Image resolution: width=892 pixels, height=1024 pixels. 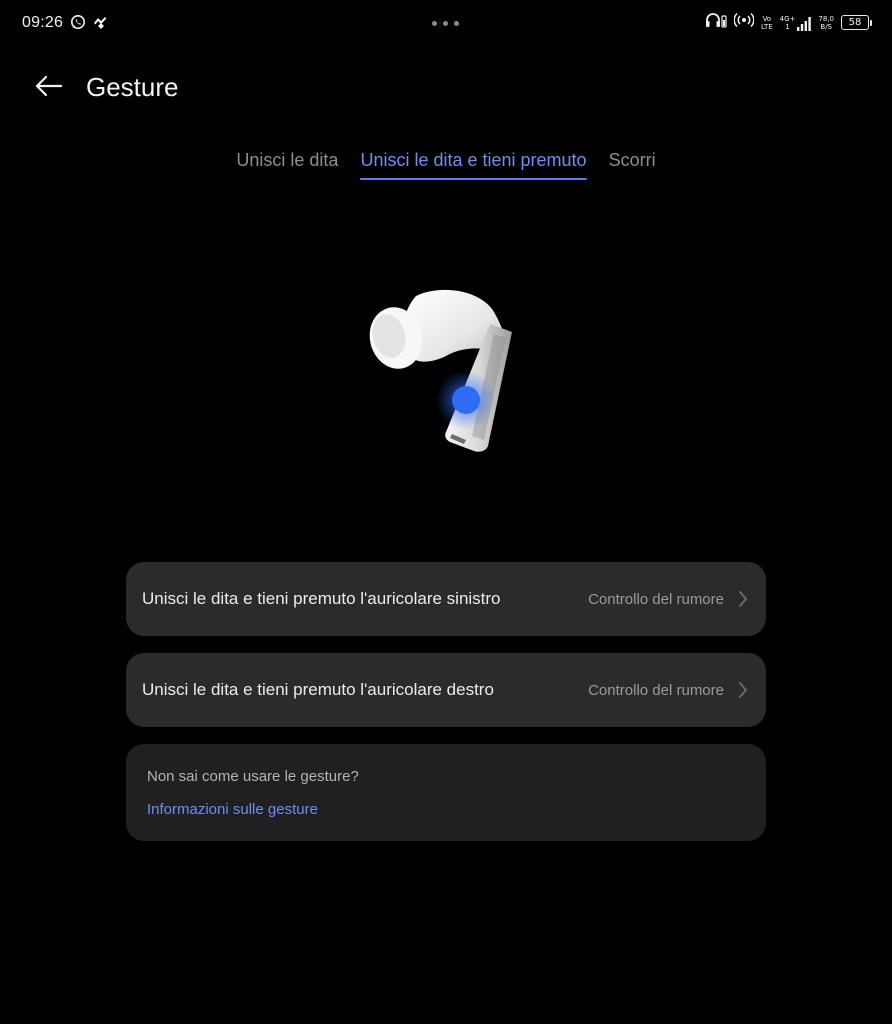 I want to click on earbud-illustration, so click(x=441, y=371).